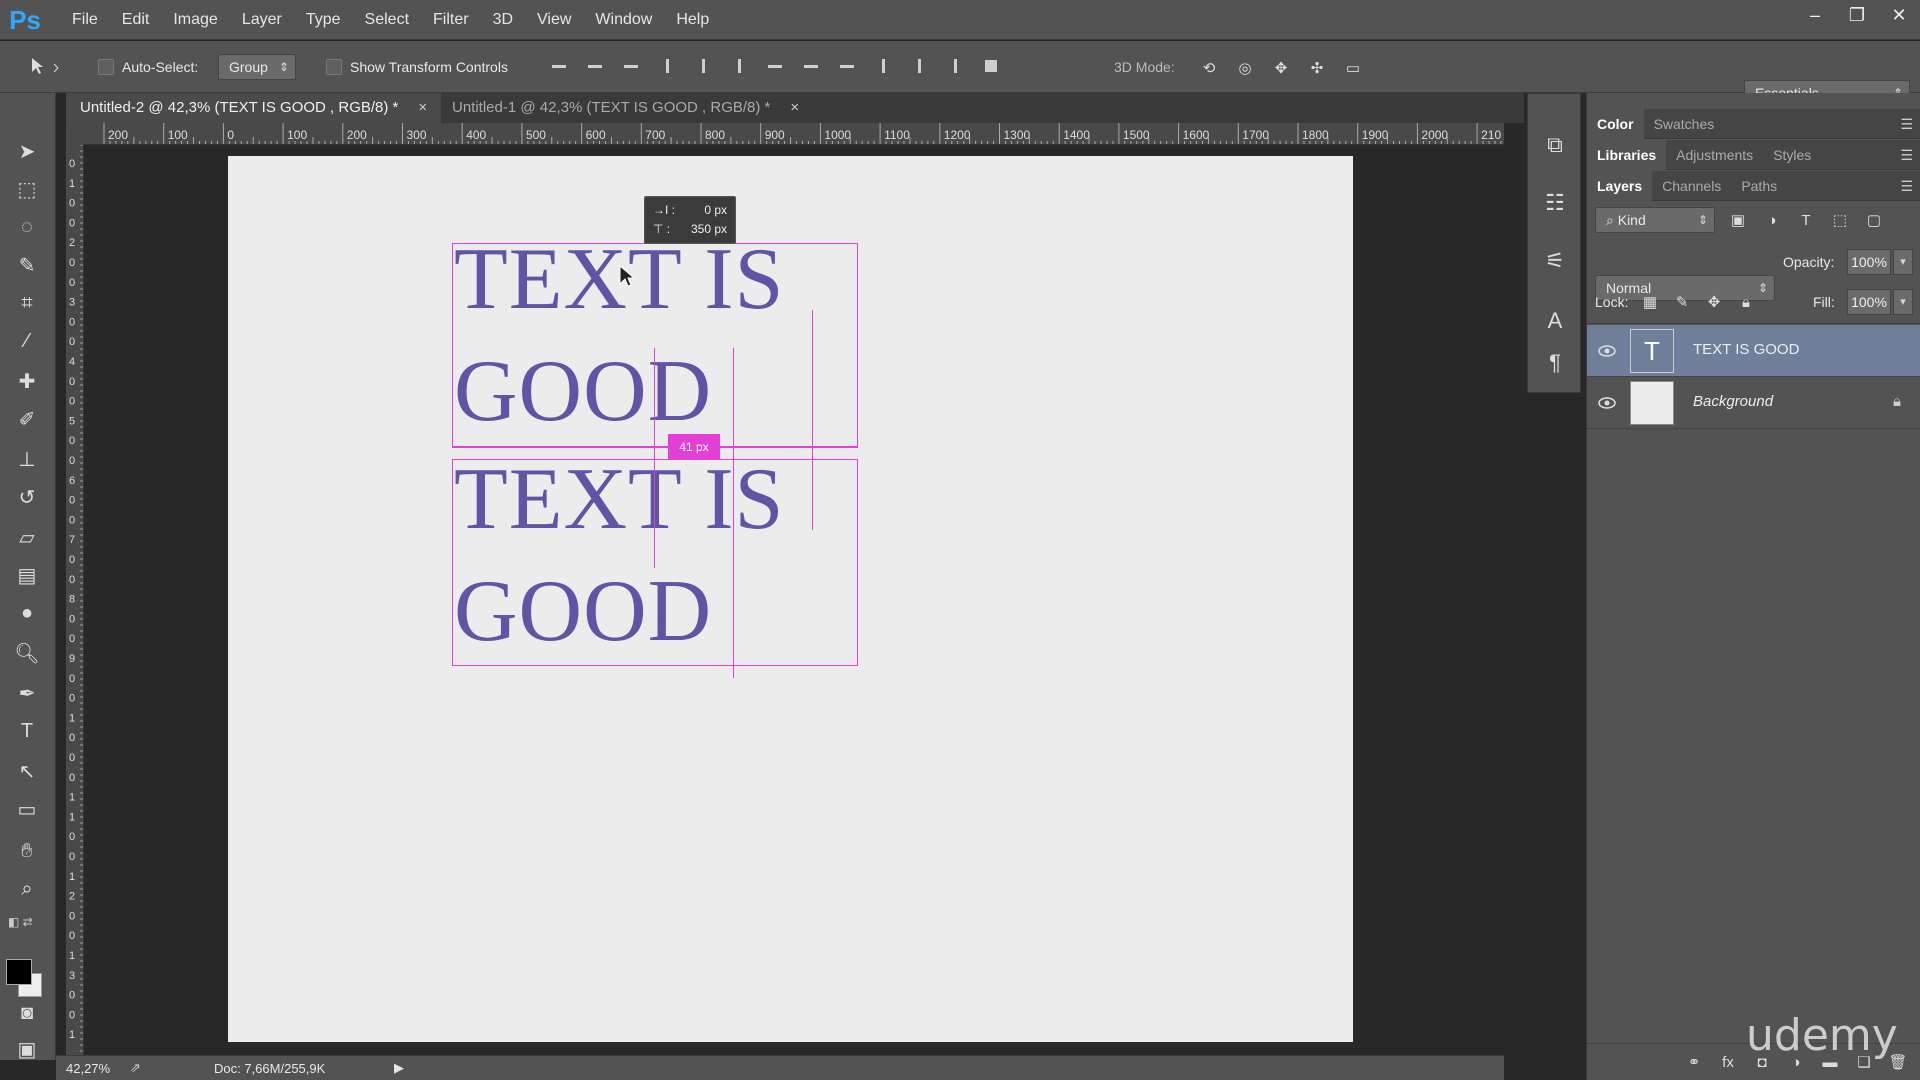  Describe the element at coordinates (623, 20) in the screenshot. I see `menu-window: Window` at that location.